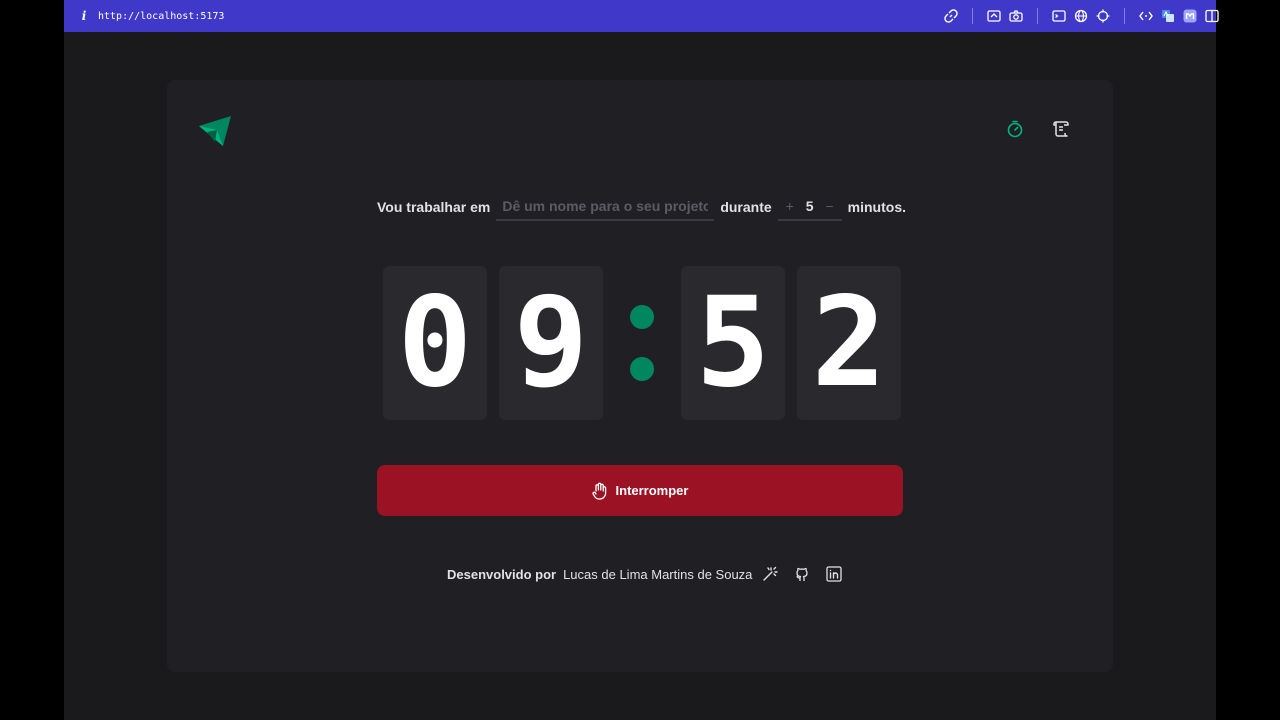 The height and width of the screenshot is (720, 1280). Describe the element at coordinates (770, 574) in the screenshot. I see `magic-wand-icon` at that location.